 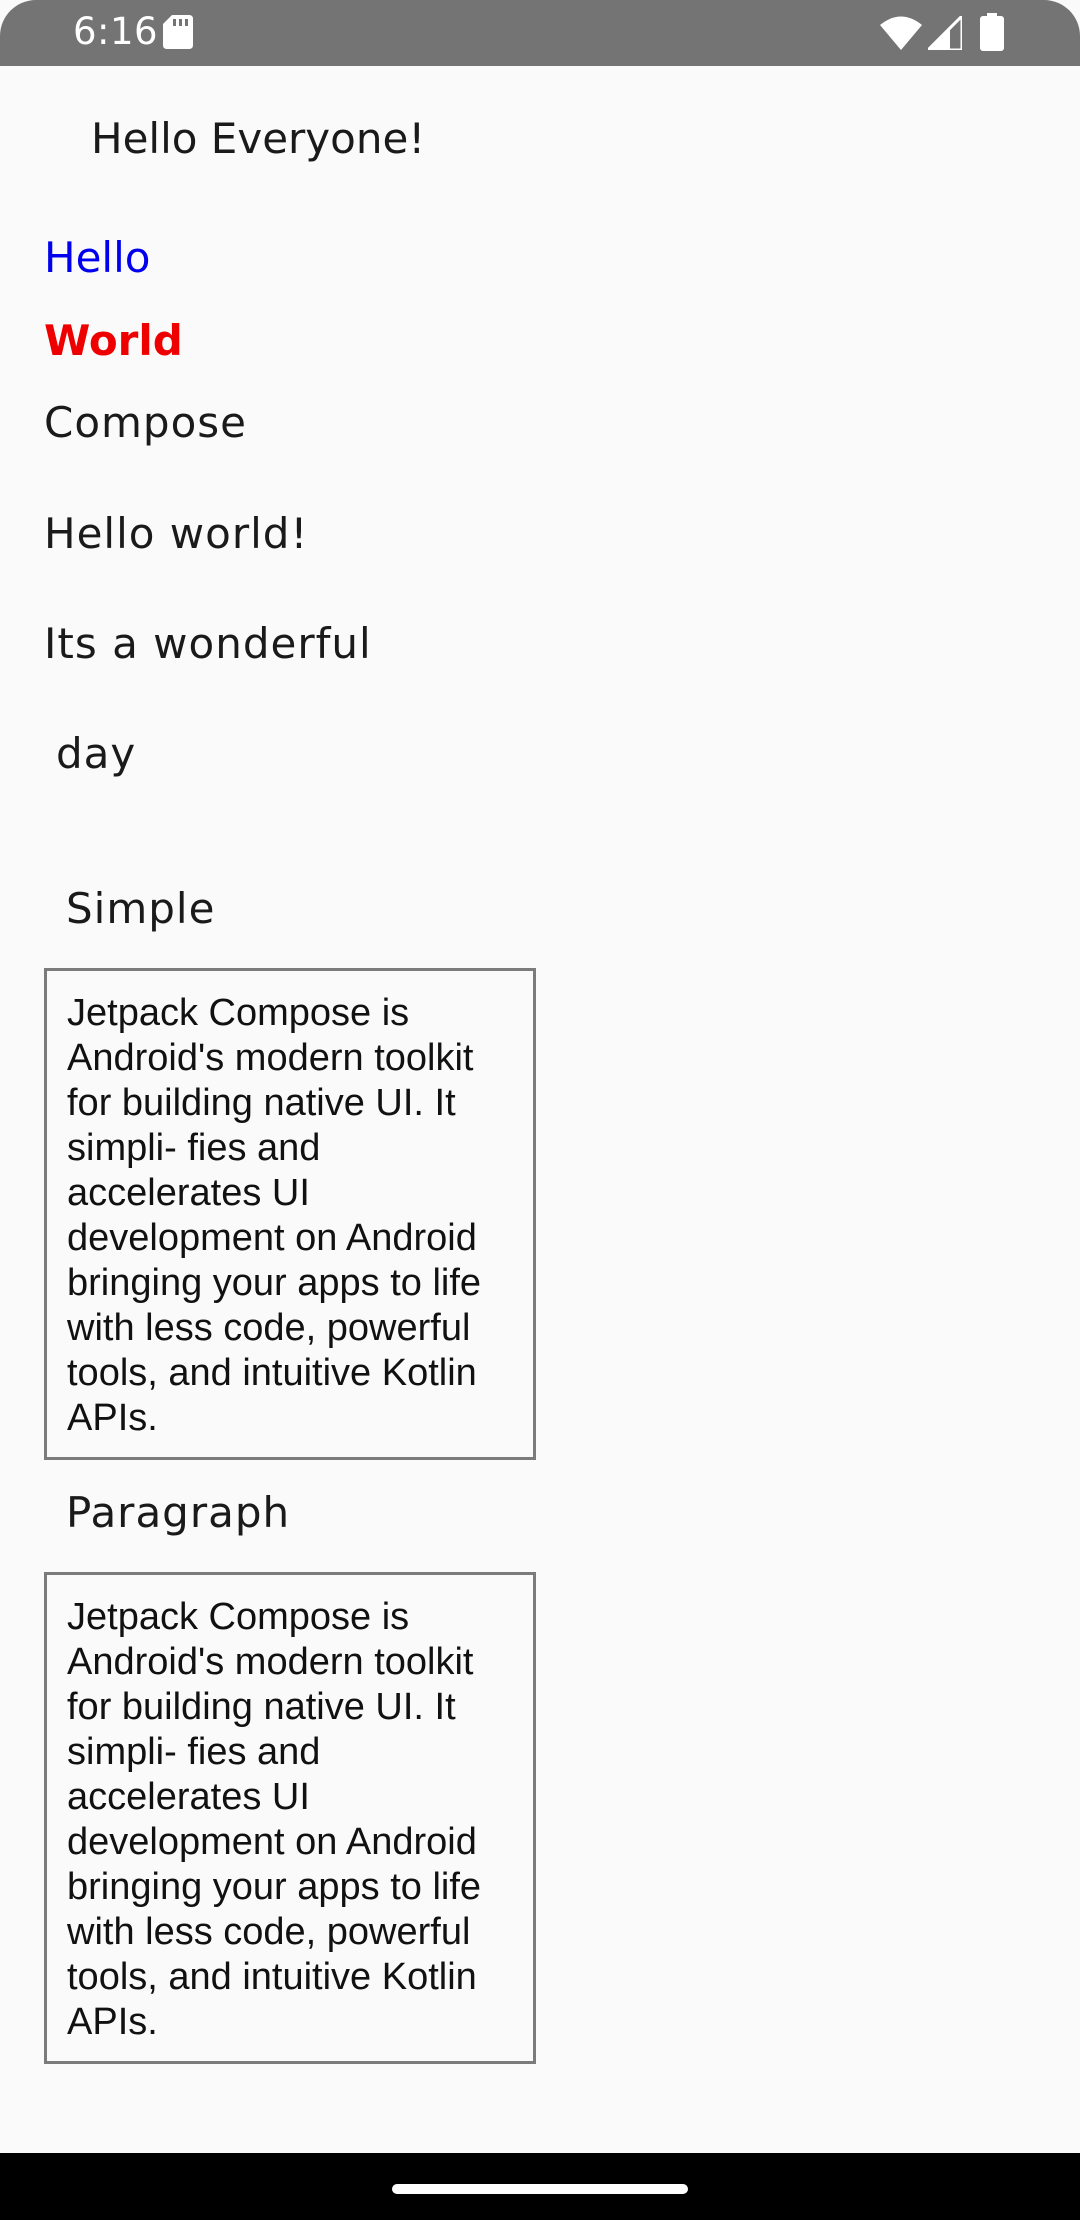 I want to click on greeting-text: Hello Everyone!, so click(x=258, y=138).